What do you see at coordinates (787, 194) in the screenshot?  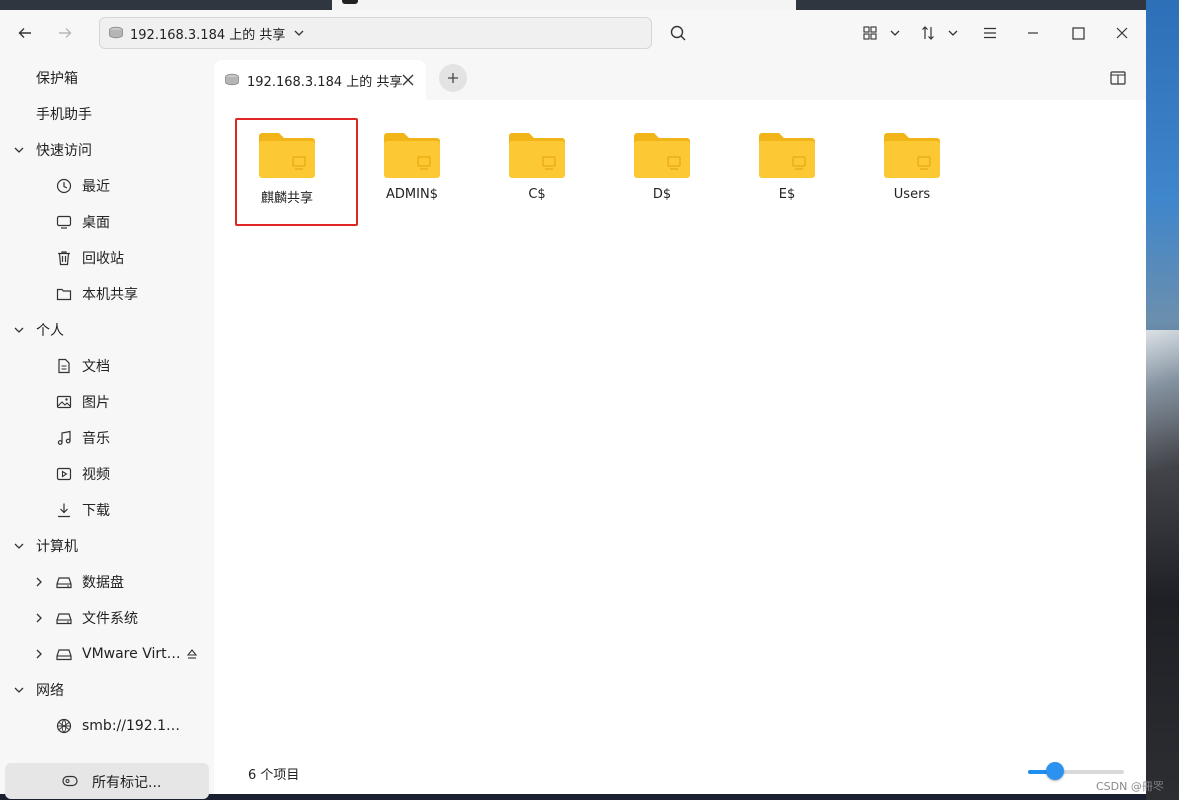 I see `folder-name: E$` at bounding box center [787, 194].